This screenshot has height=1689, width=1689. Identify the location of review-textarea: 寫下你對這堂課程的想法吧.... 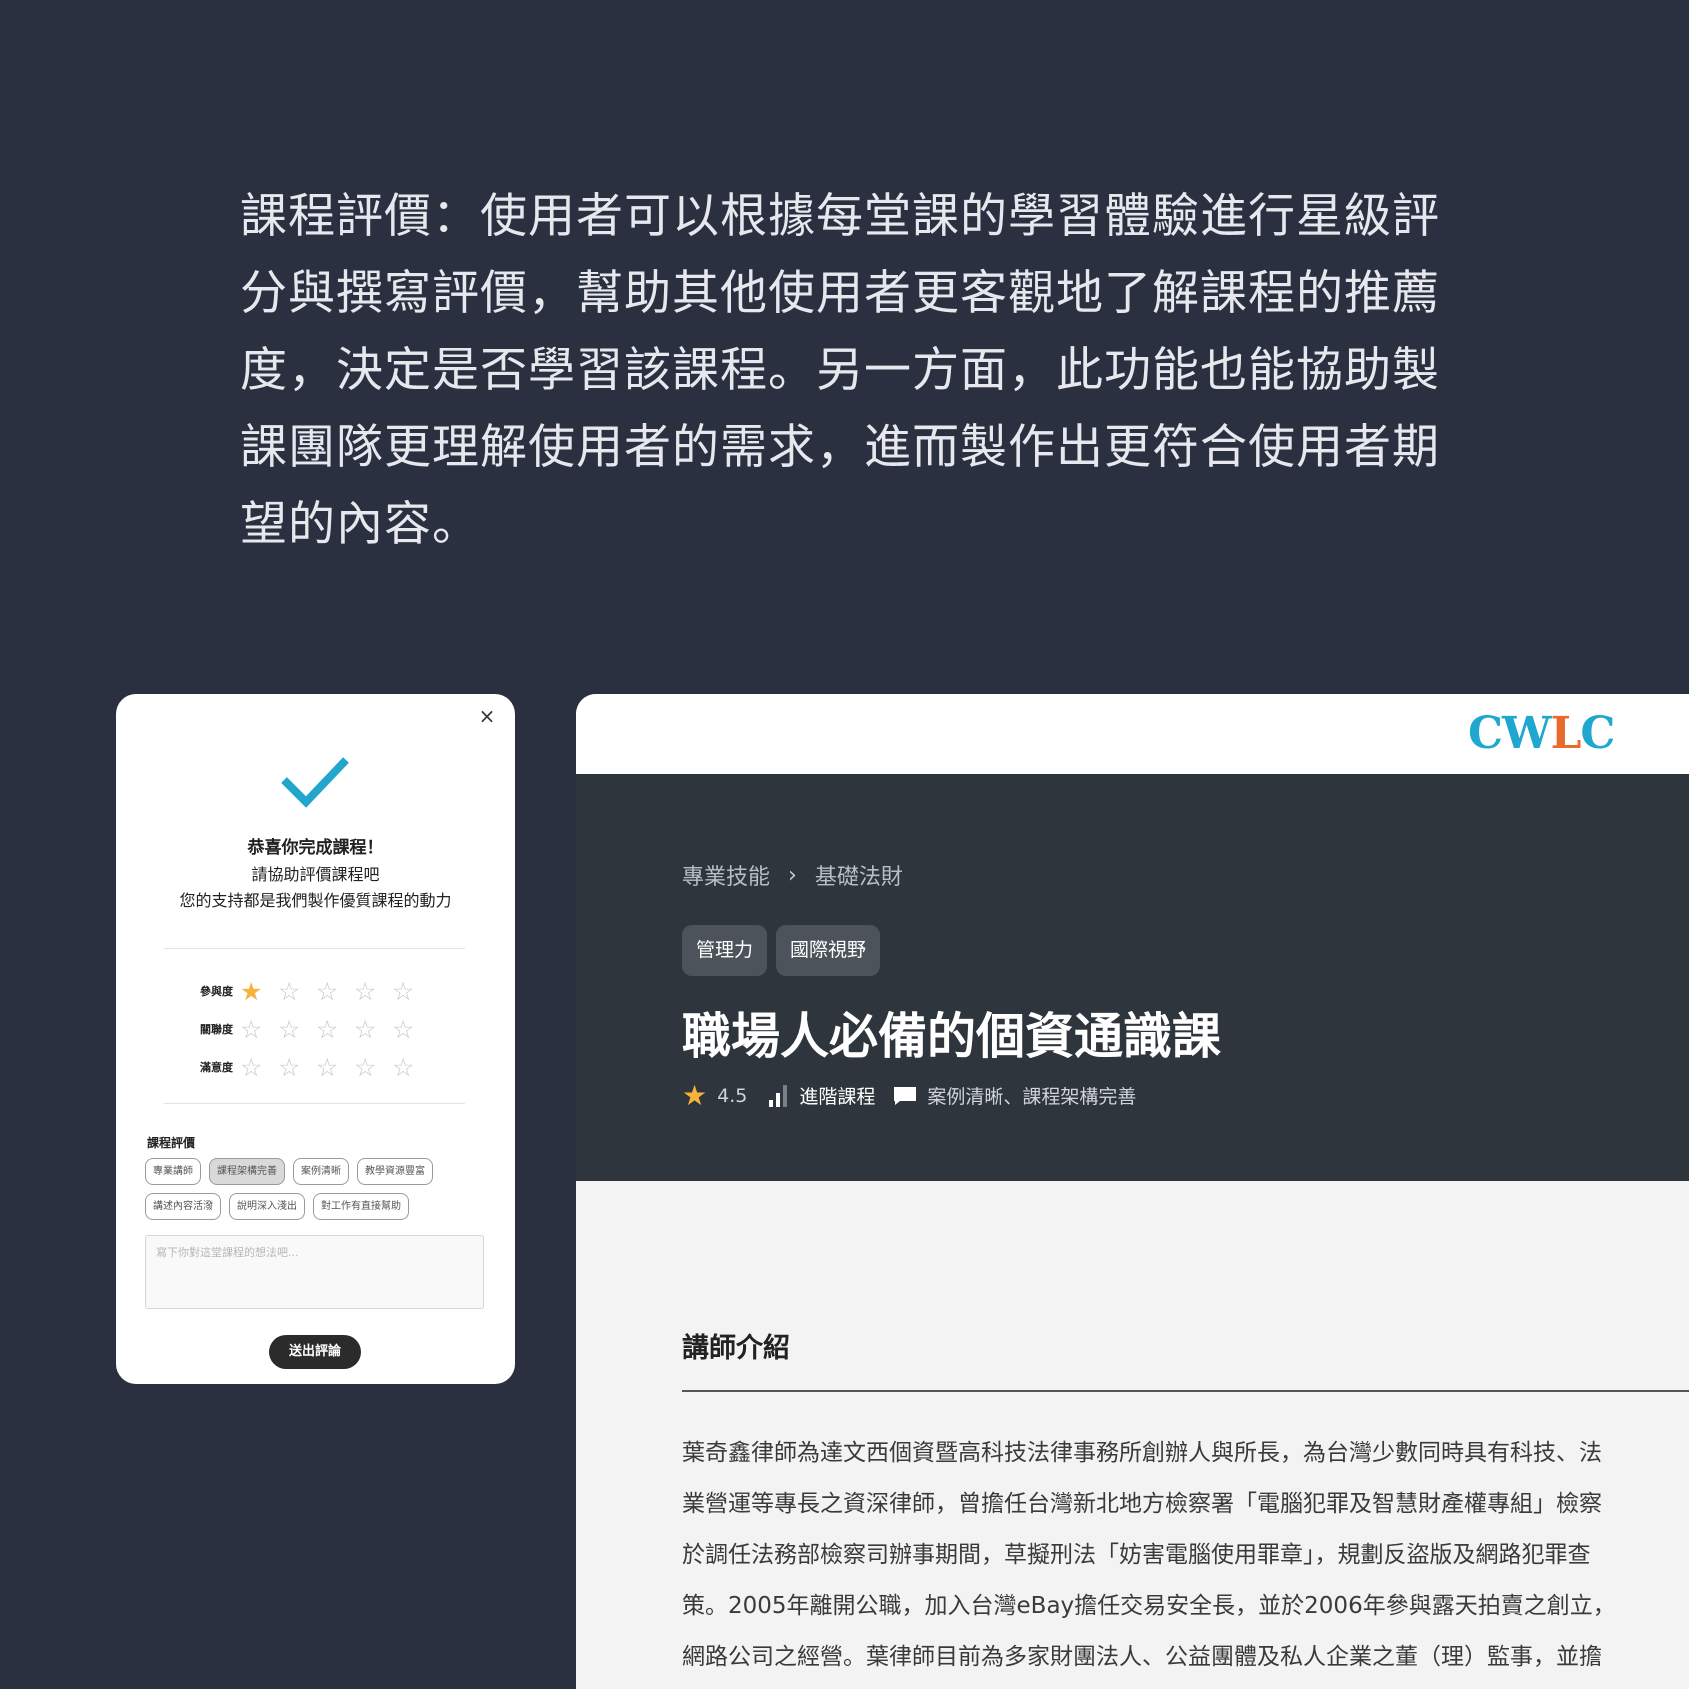
(314, 1272).